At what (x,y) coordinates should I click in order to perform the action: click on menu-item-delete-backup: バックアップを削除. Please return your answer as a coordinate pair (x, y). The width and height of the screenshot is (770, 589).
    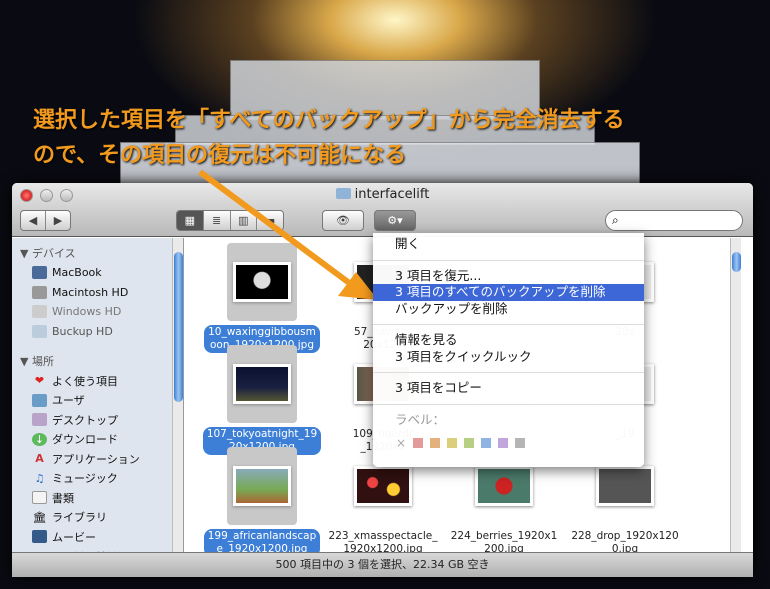
    Looking at the image, I should click on (508, 309).